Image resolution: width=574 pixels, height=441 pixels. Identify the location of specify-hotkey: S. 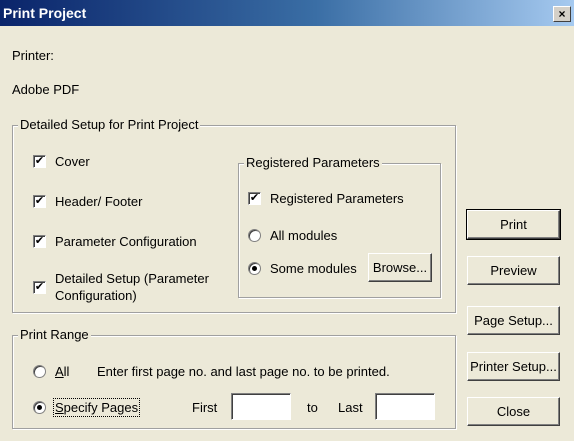
(59, 407).